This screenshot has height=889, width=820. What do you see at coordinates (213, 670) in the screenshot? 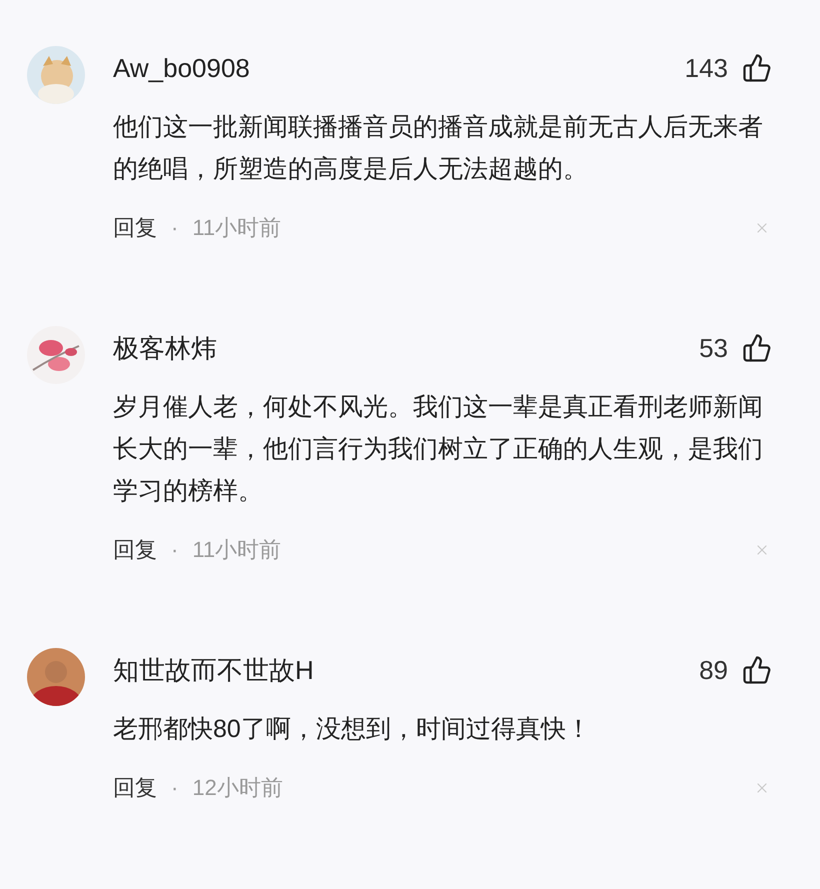
I see `user-name: 知世故而不世故H` at bounding box center [213, 670].